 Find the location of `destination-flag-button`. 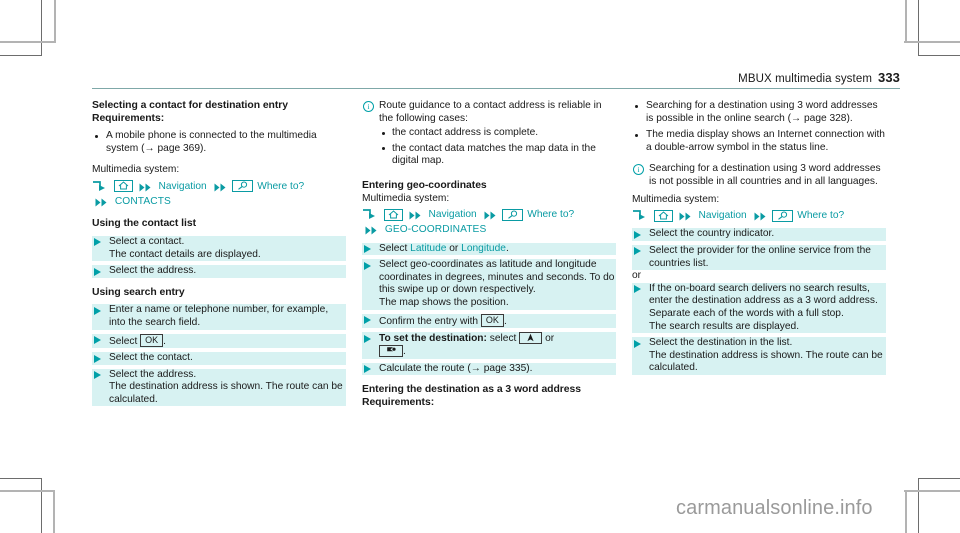

destination-flag-button is located at coordinates (391, 351).